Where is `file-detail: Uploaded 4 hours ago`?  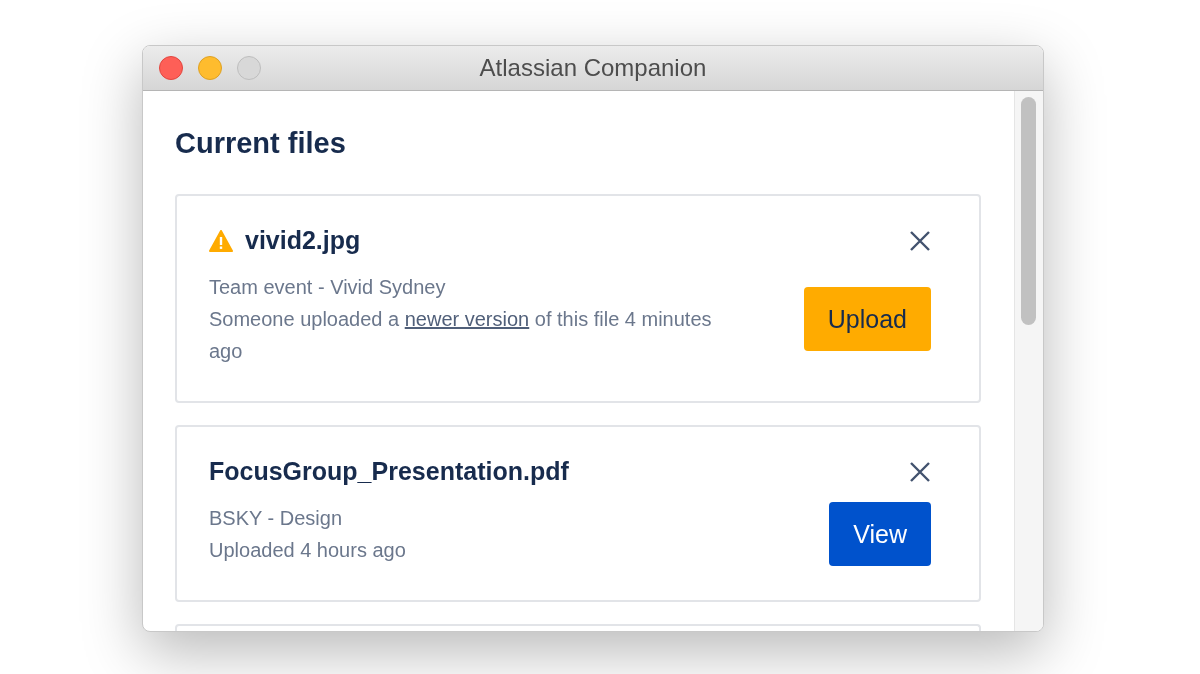 file-detail: Uploaded 4 hours ago is located at coordinates (307, 550).